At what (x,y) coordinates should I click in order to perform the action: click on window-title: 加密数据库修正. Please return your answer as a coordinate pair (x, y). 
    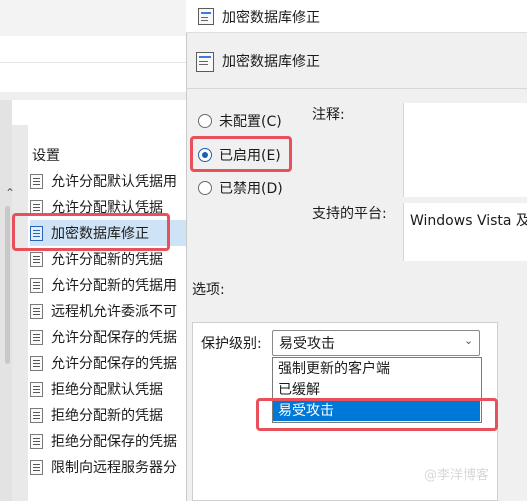
    Looking at the image, I should click on (271, 18).